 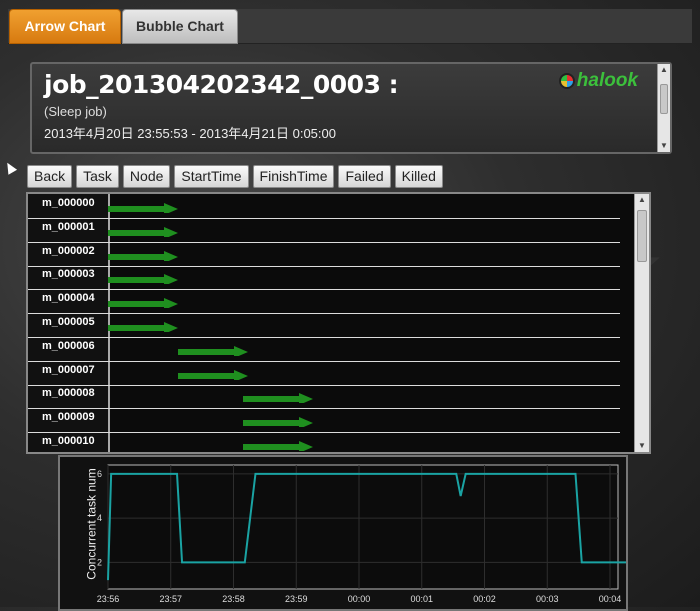 What do you see at coordinates (642, 236) in the screenshot?
I see `arrow-scroll-thumb` at bounding box center [642, 236].